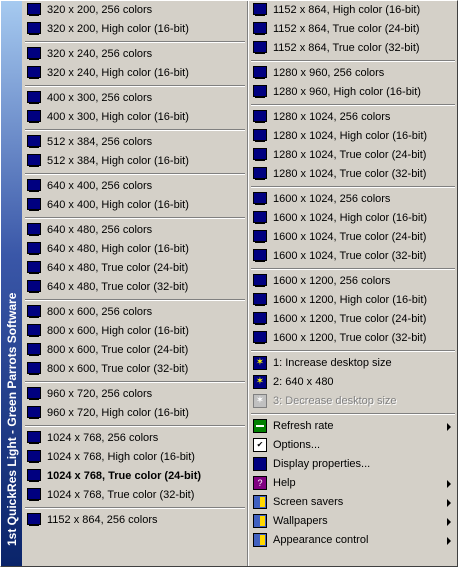  Describe the element at coordinates (121, 495) in the screenshot. I see `menu-item-label: 1024 x 768, True color (32-bit)` at that location.